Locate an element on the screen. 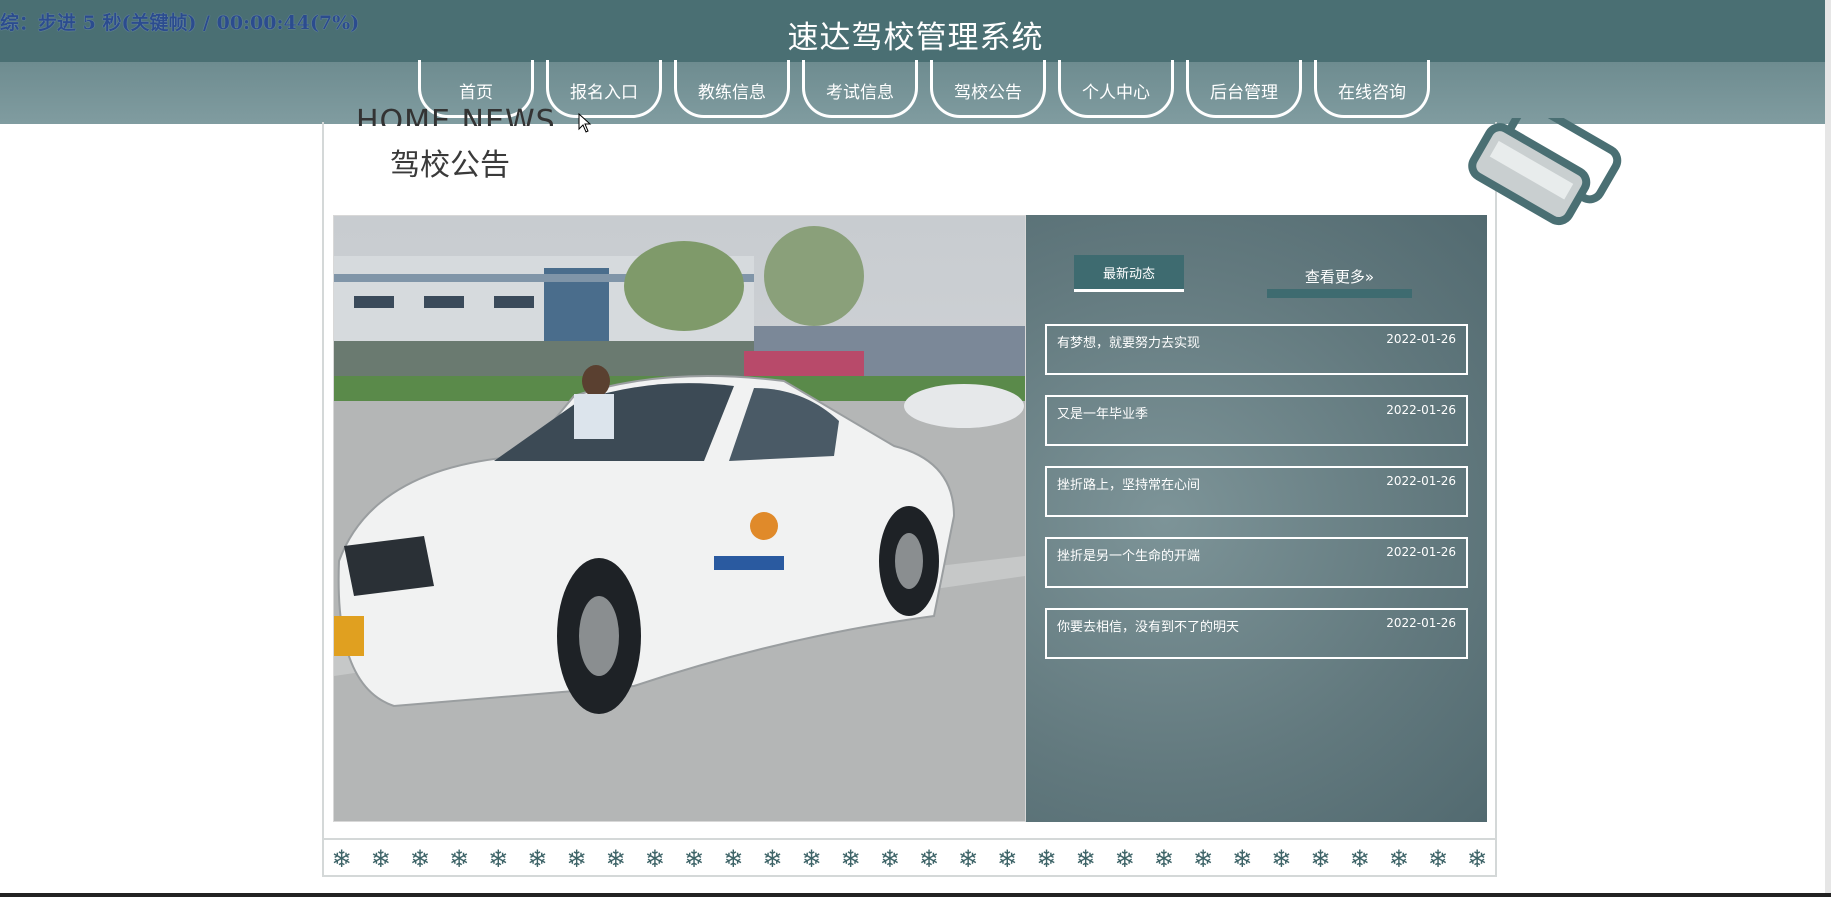 The width and height of the screenshot is (1831, 897). section-english-title: HOME NEWS is located at coordinates (456, 115).